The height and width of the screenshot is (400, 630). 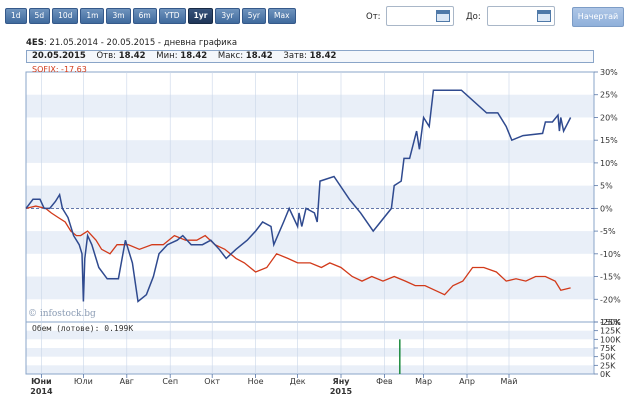 What do you see at coordinates (508, 381) in the screenshot?
I see `x-tick-label: Май` at bounding box center [508, 381].